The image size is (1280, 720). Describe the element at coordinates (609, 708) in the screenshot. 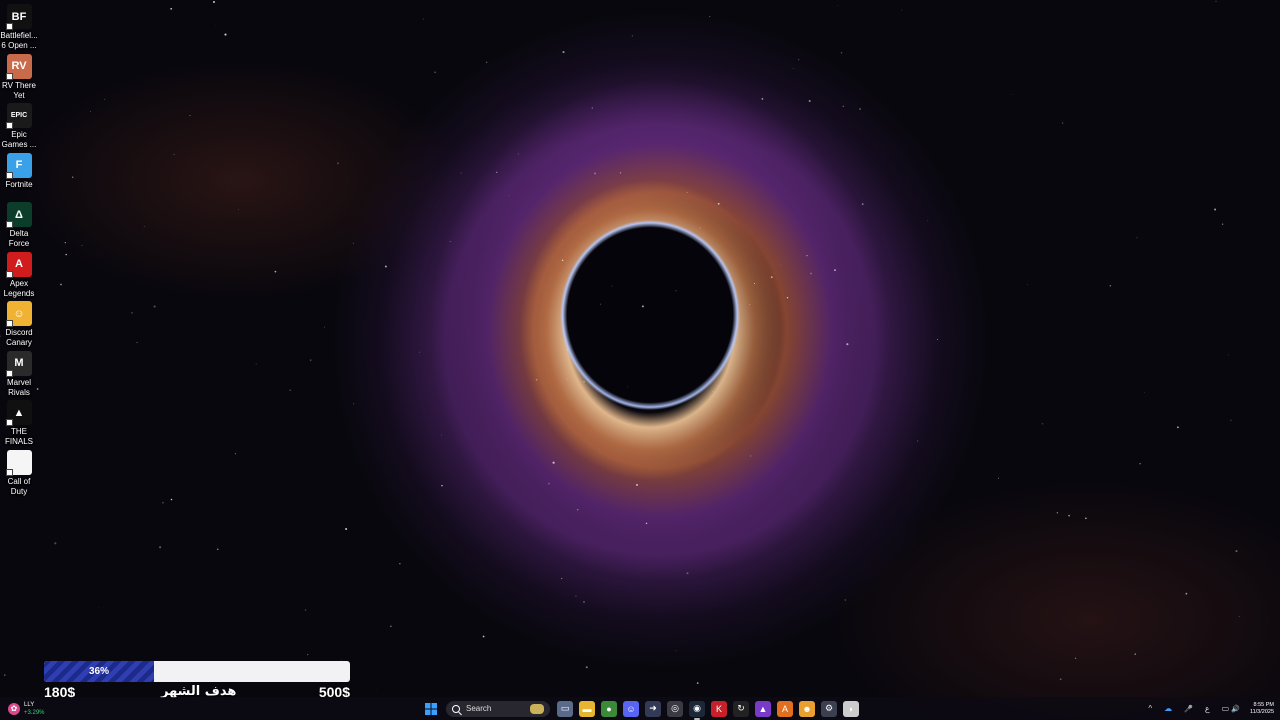

I see `chrome-icon: ●` at that location.